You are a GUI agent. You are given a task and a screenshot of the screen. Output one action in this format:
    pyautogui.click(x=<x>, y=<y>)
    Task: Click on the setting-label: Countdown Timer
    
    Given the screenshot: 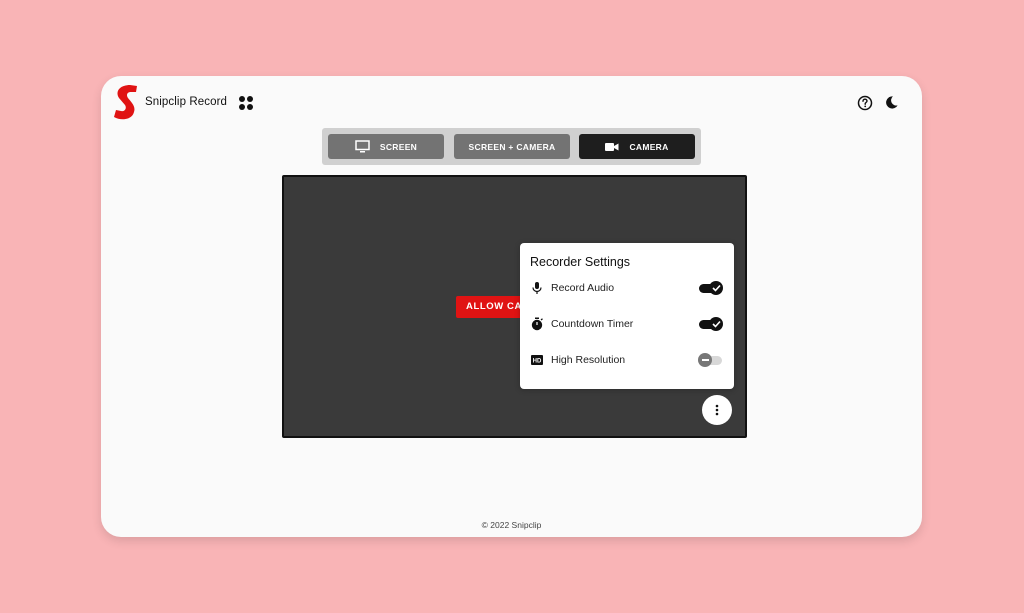 What is the action you would take?
    pyautogui.click(x=592, y=324)
    